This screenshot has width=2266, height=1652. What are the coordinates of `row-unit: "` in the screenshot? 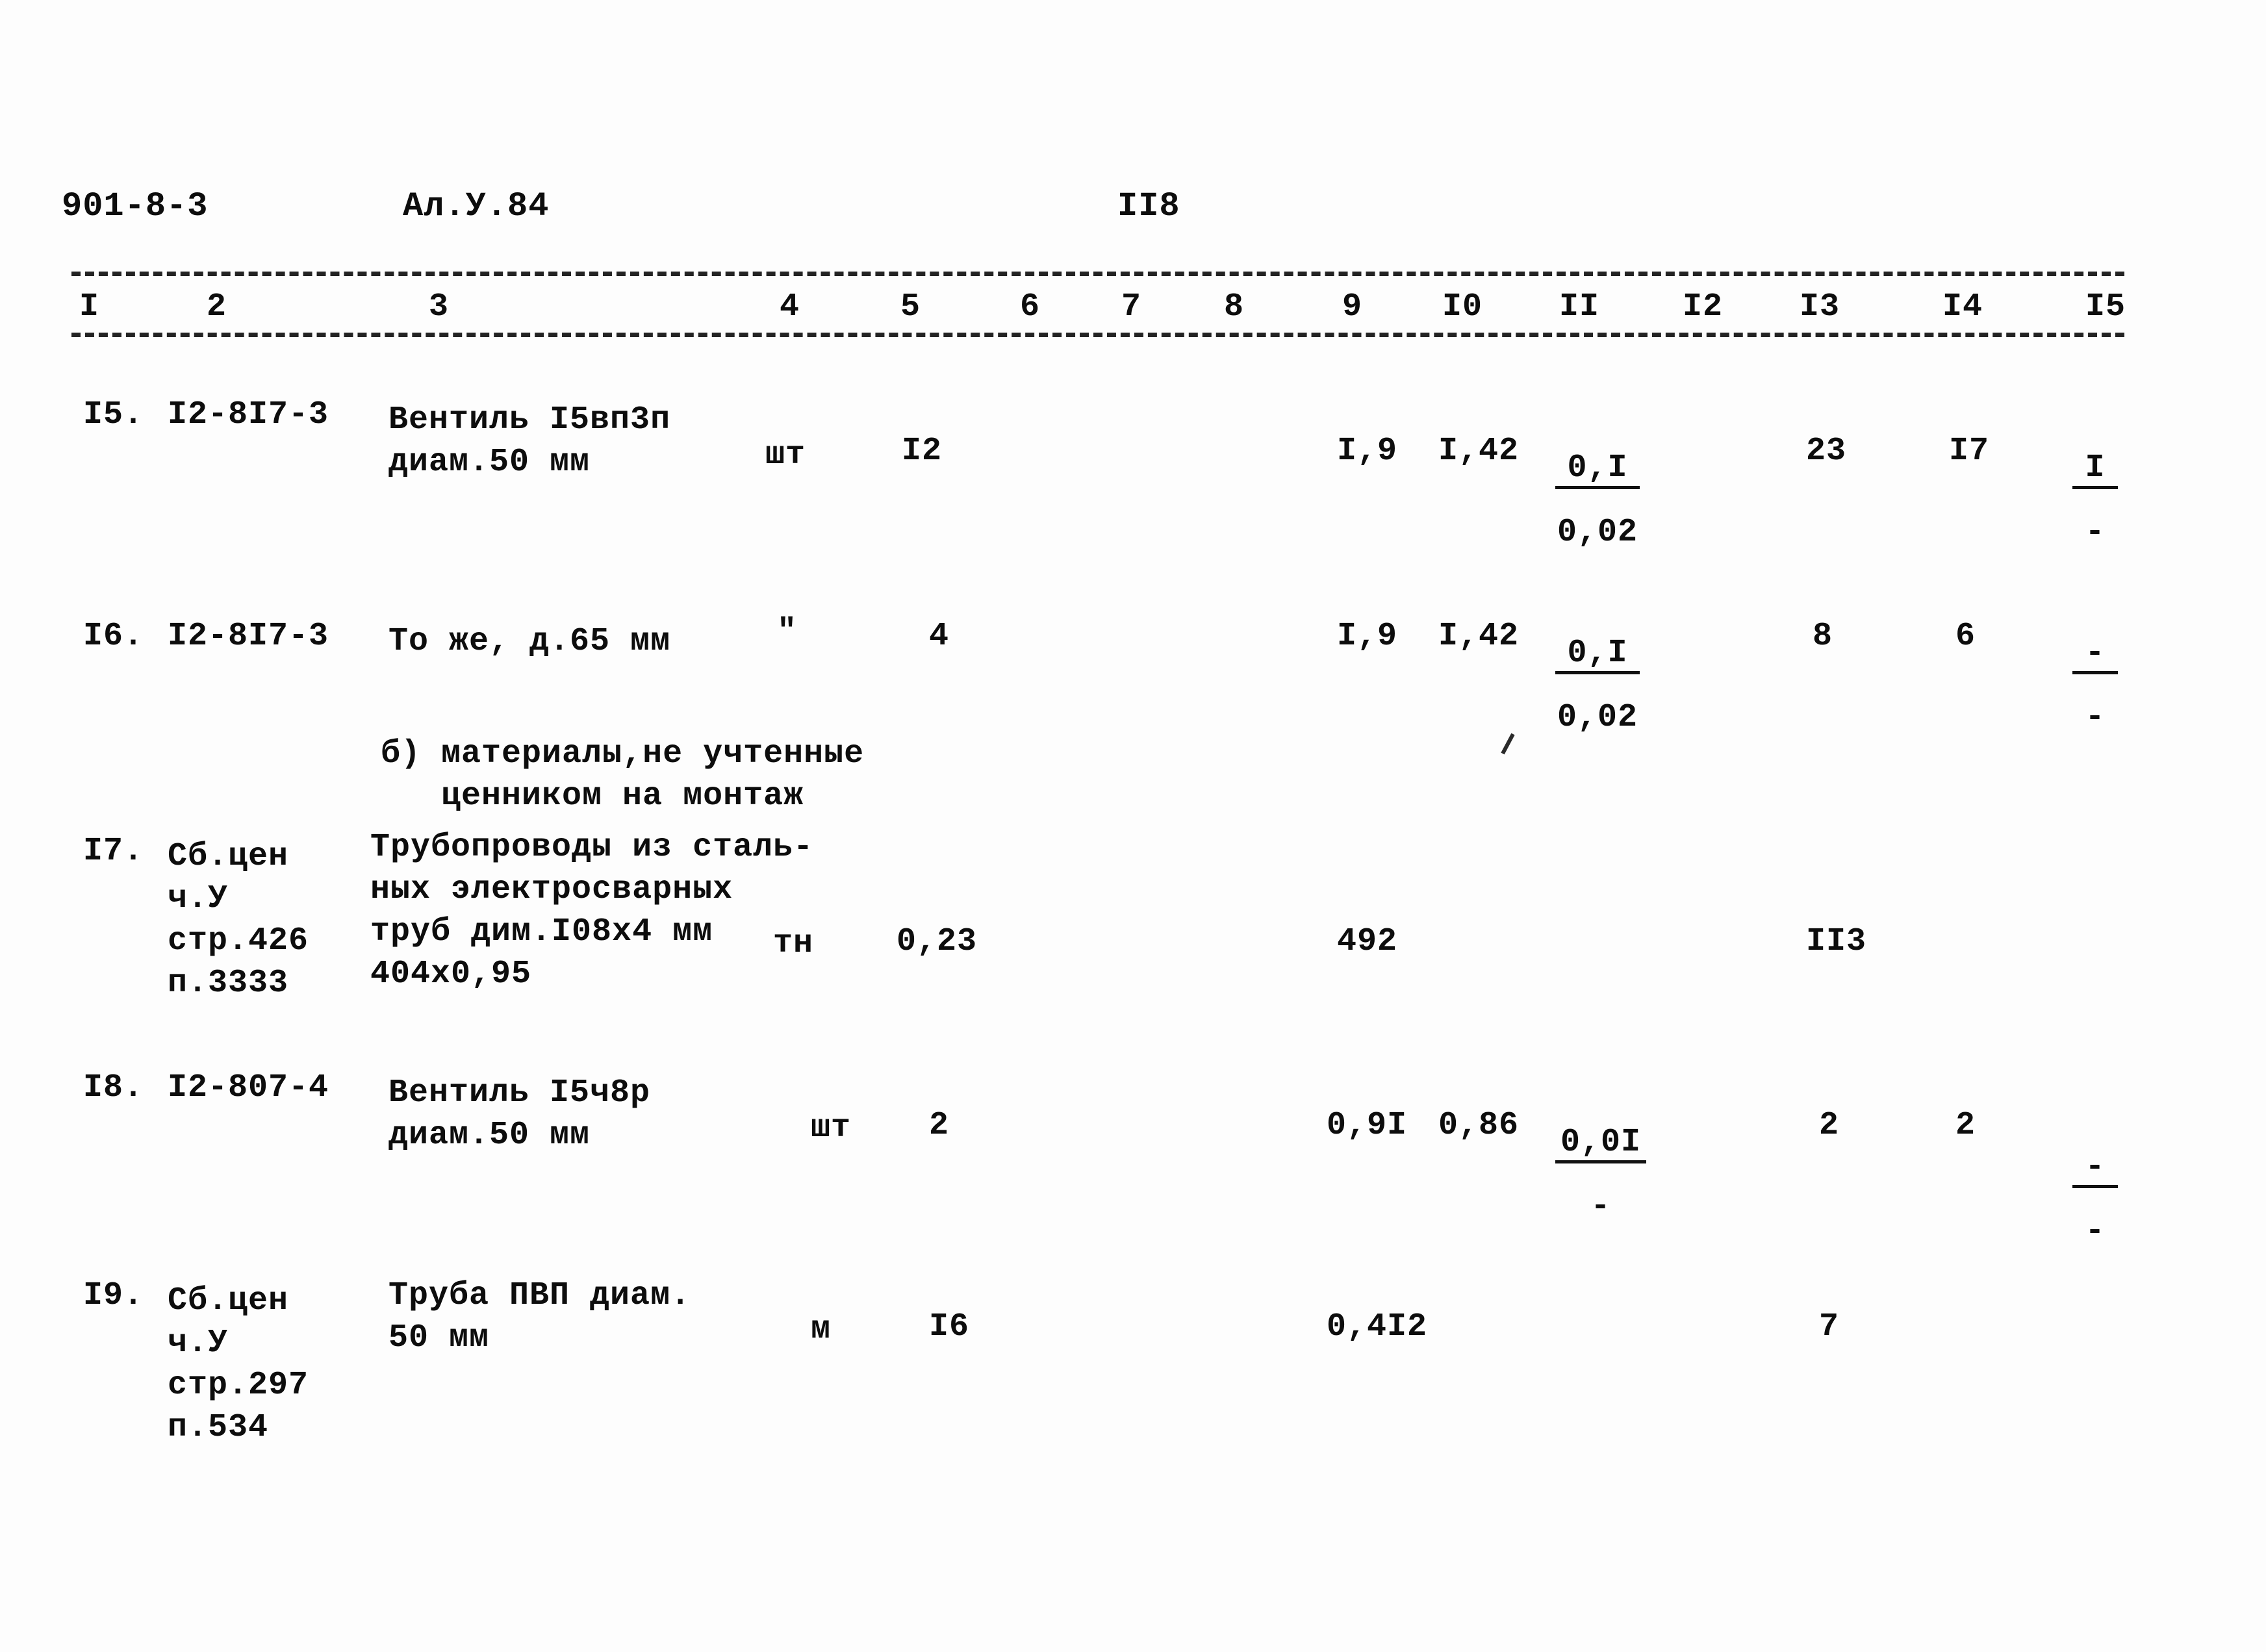 It's located at (787, 632).